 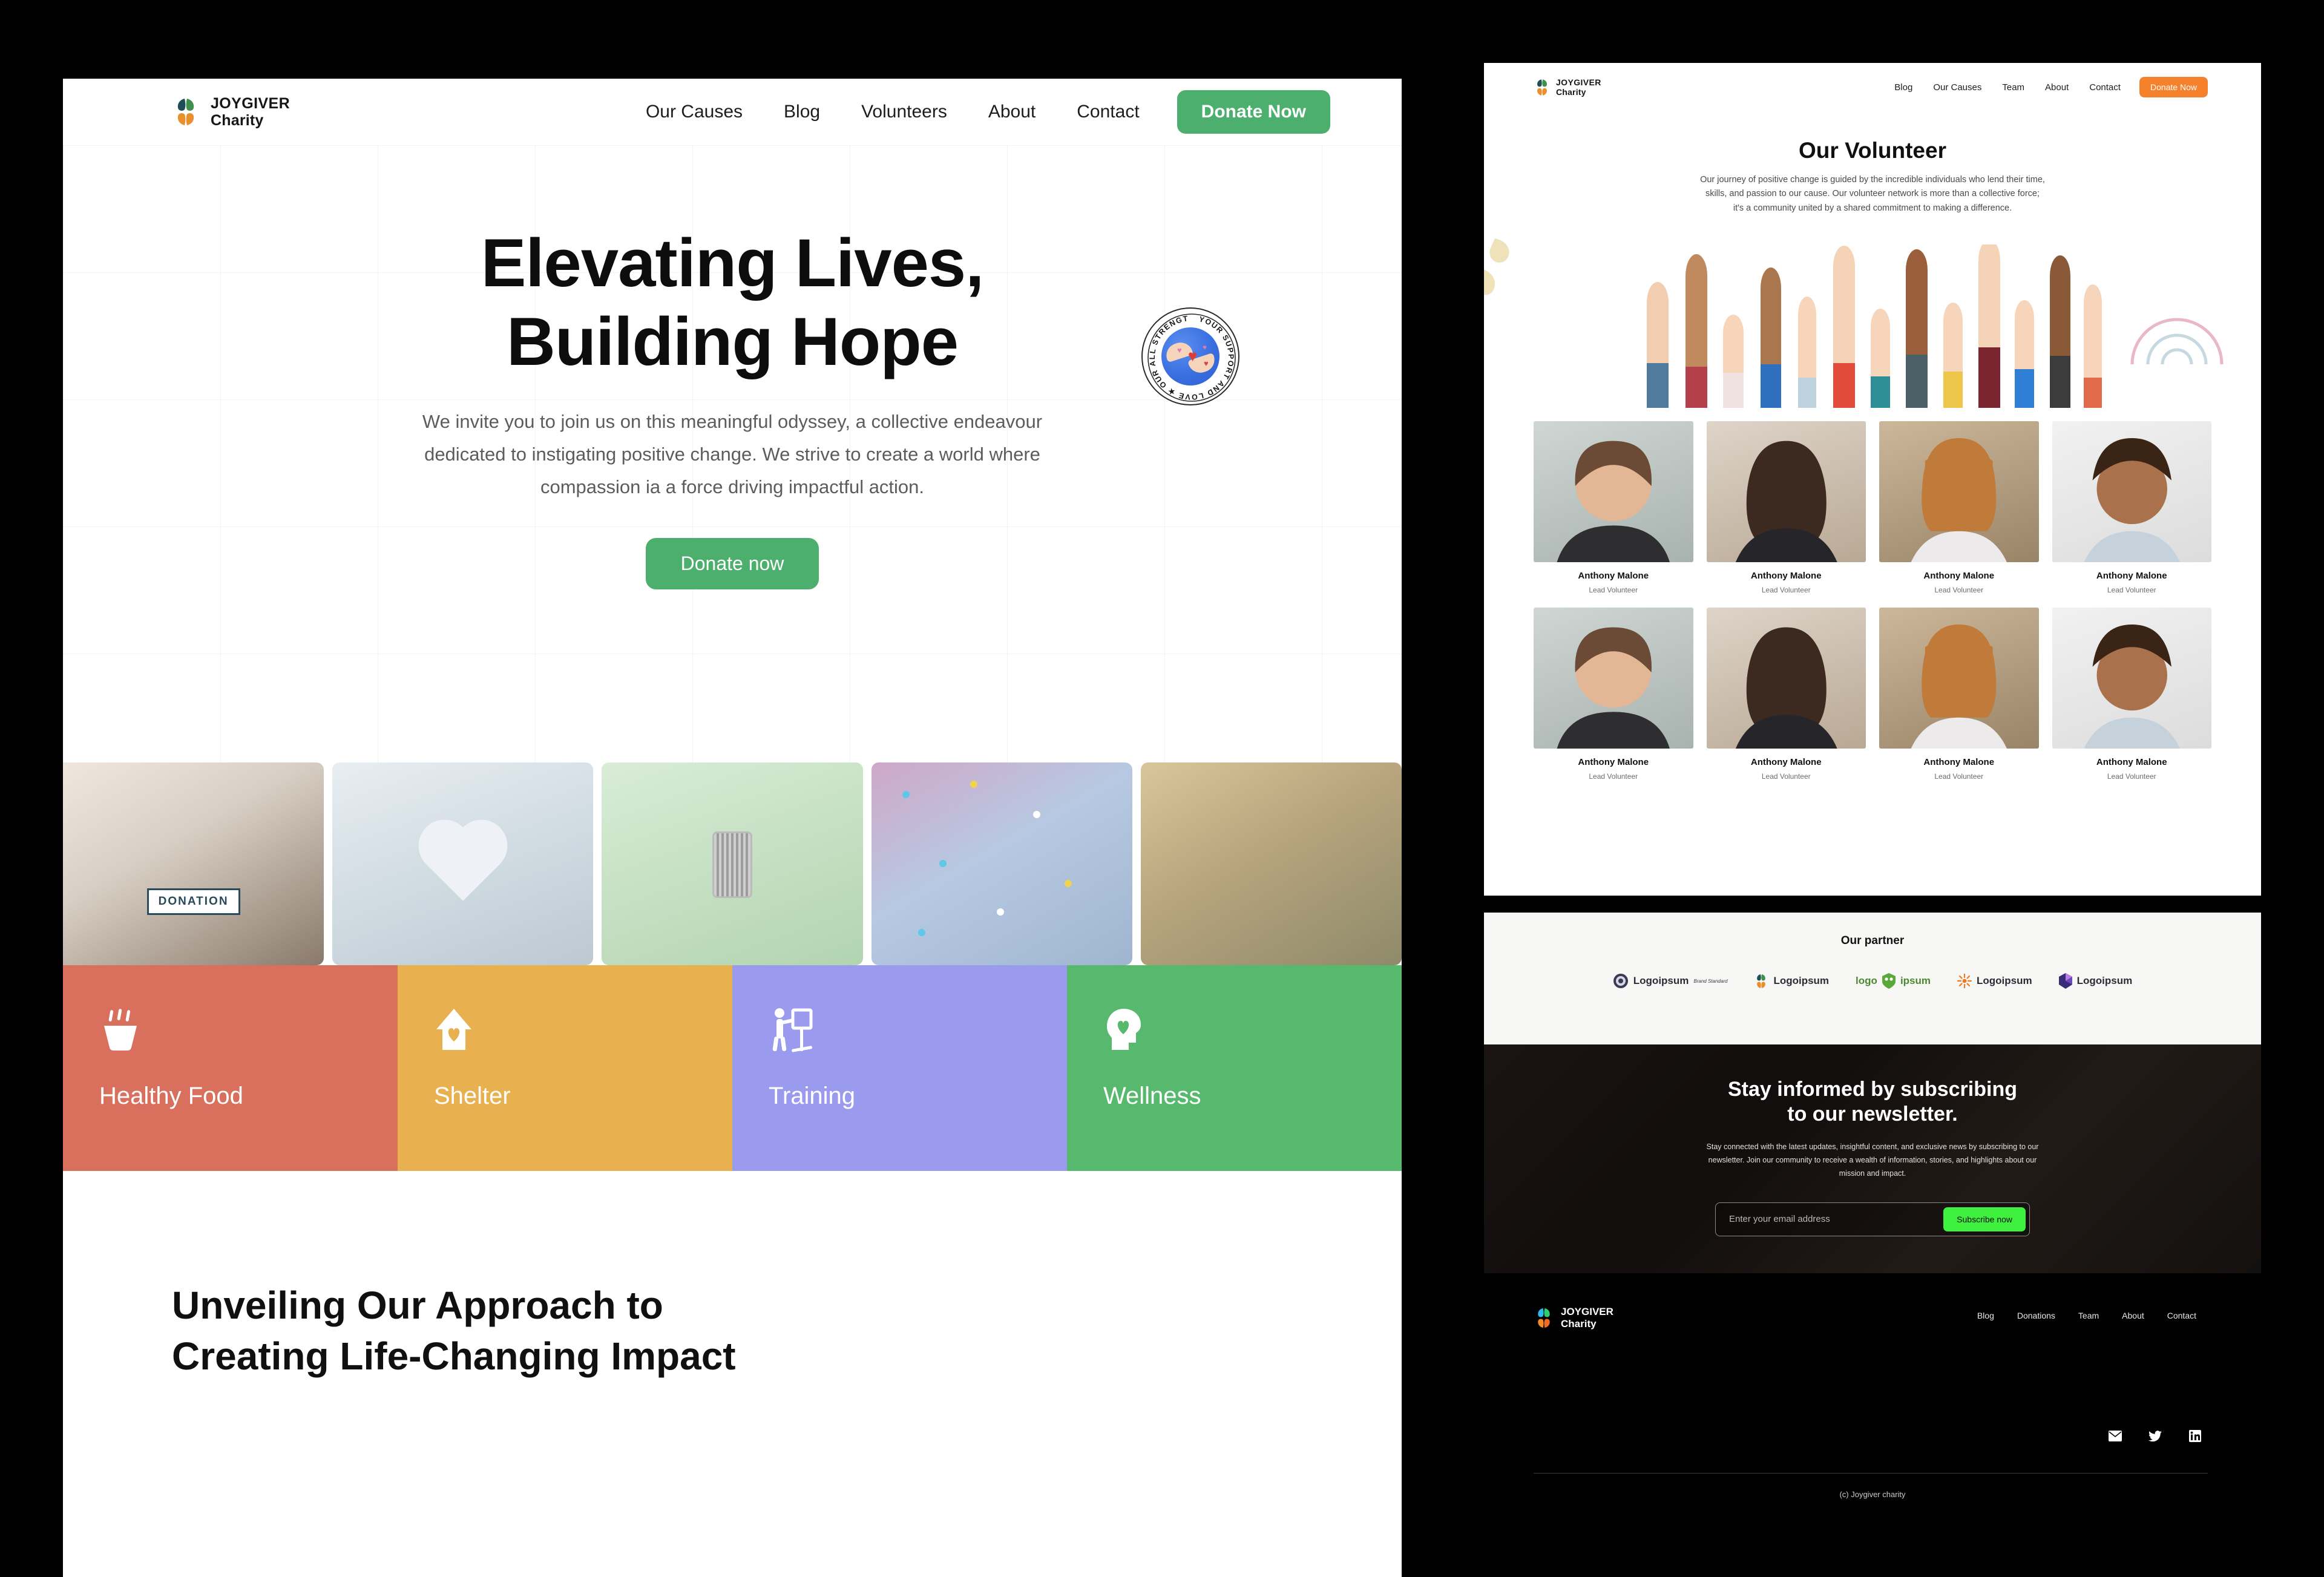 I want to click on footer-brand-line2: Charity, so click(x=1579, y=1324).